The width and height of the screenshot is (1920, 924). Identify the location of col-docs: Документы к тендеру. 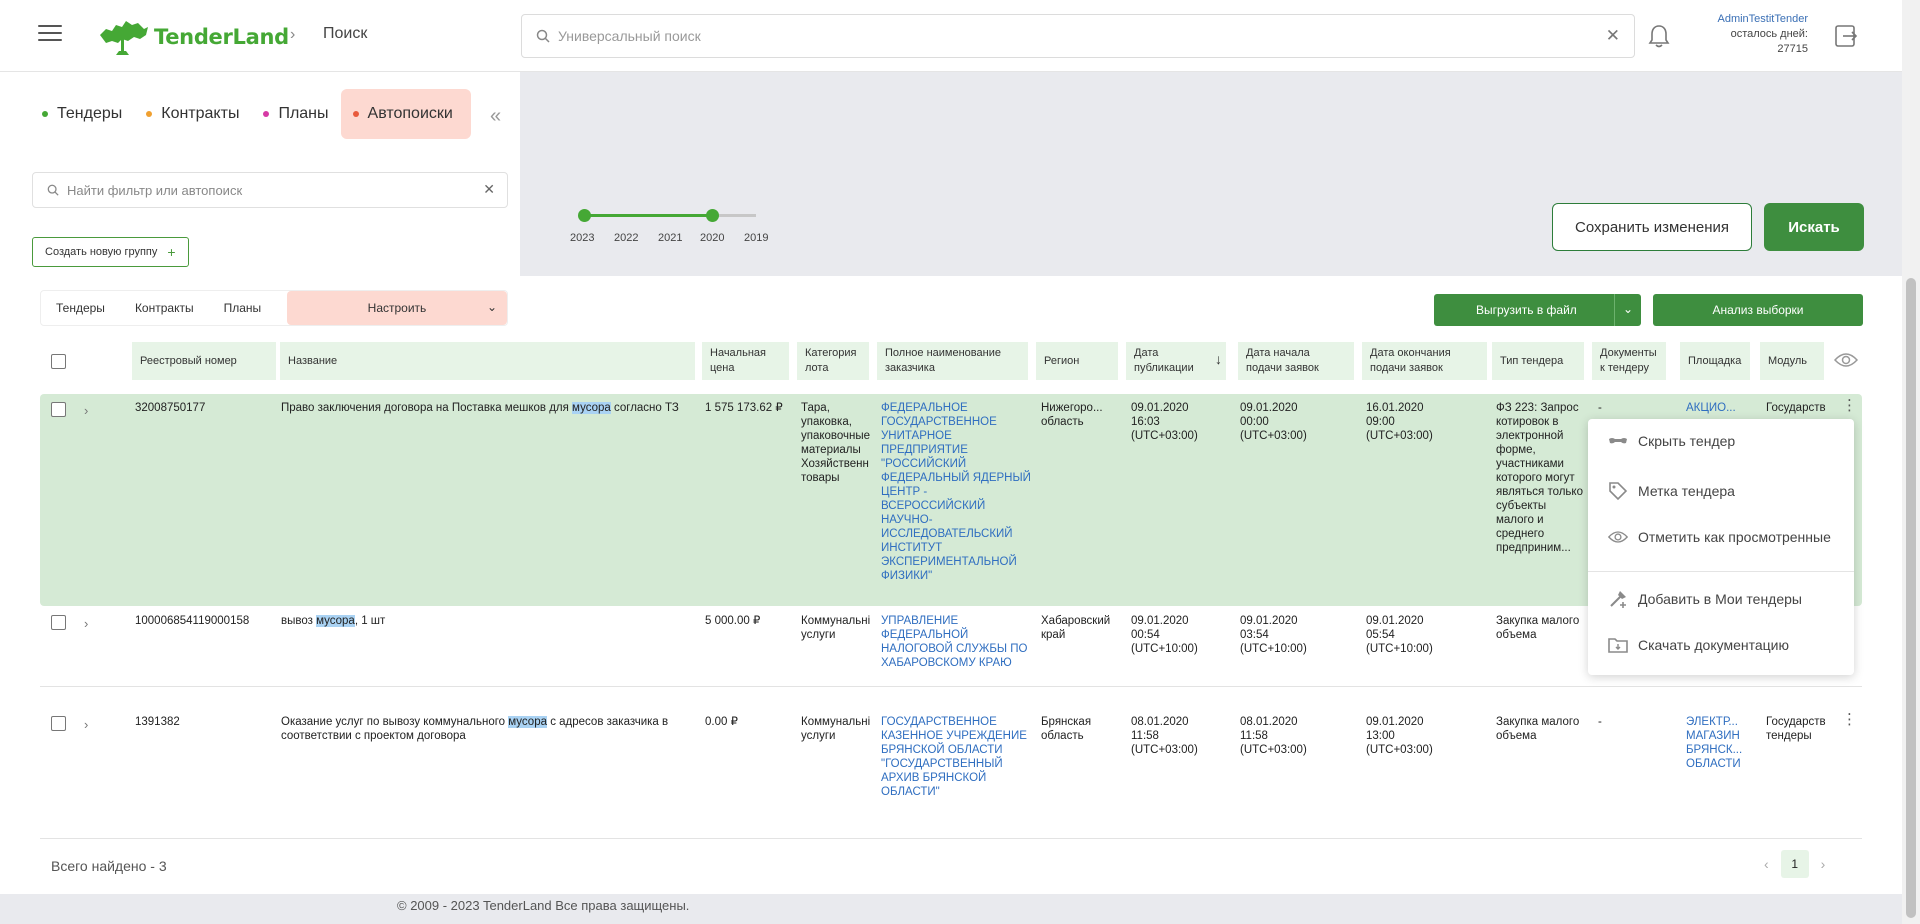
(1629, 361).